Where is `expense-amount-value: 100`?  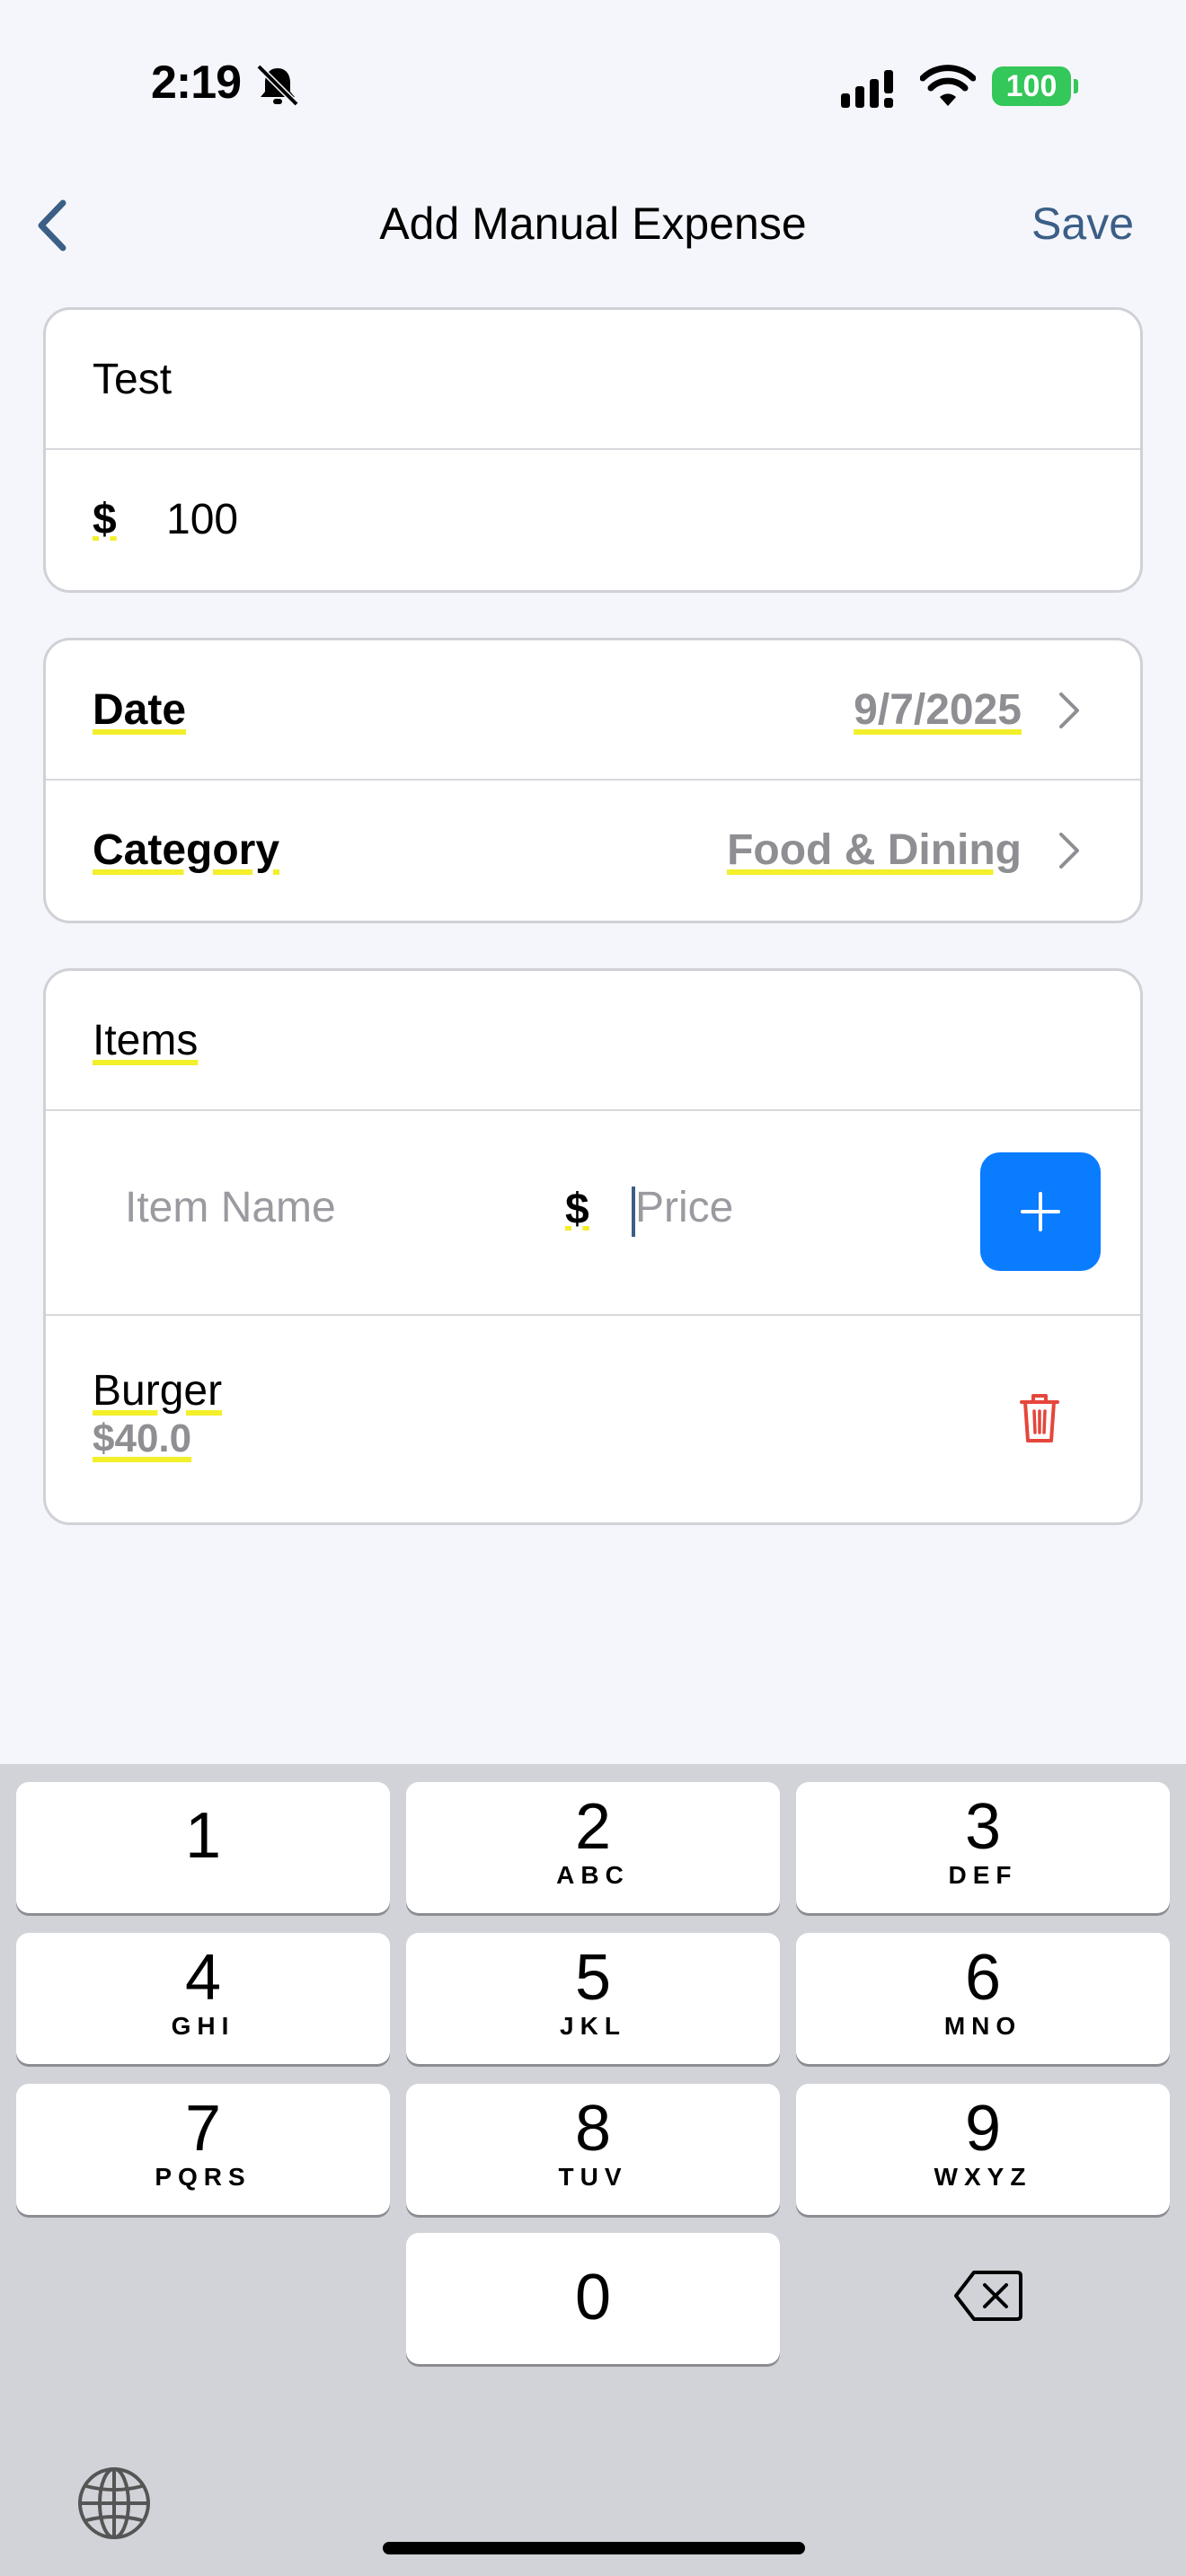
expense-amount-value: 100 is located at coordinates (202, 519).